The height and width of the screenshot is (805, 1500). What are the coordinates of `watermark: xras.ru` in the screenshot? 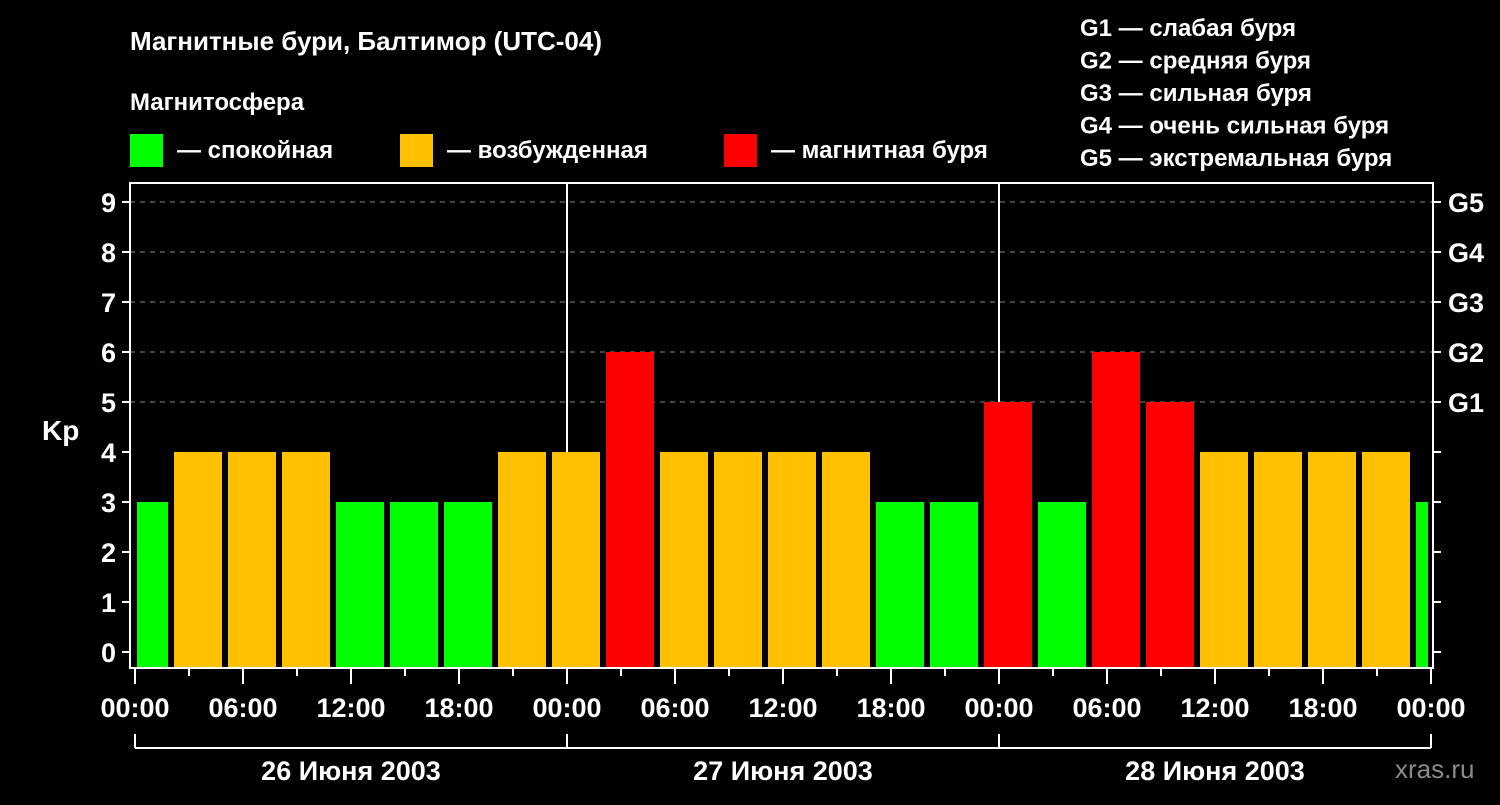 It's located at (1434, 769).